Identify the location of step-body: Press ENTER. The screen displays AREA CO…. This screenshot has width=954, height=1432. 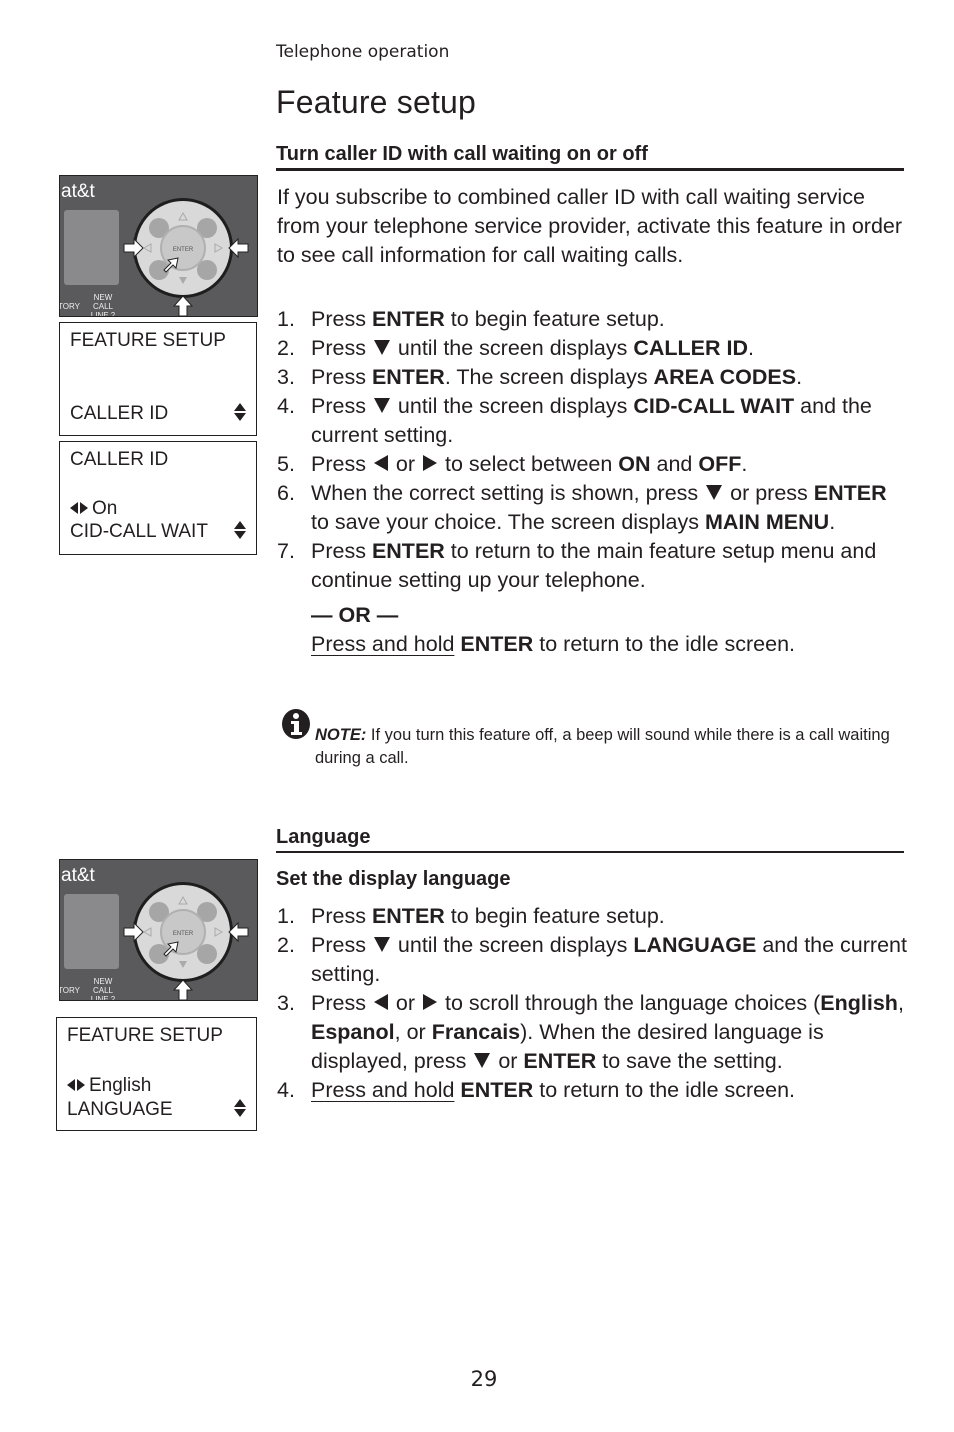
(610, 377).